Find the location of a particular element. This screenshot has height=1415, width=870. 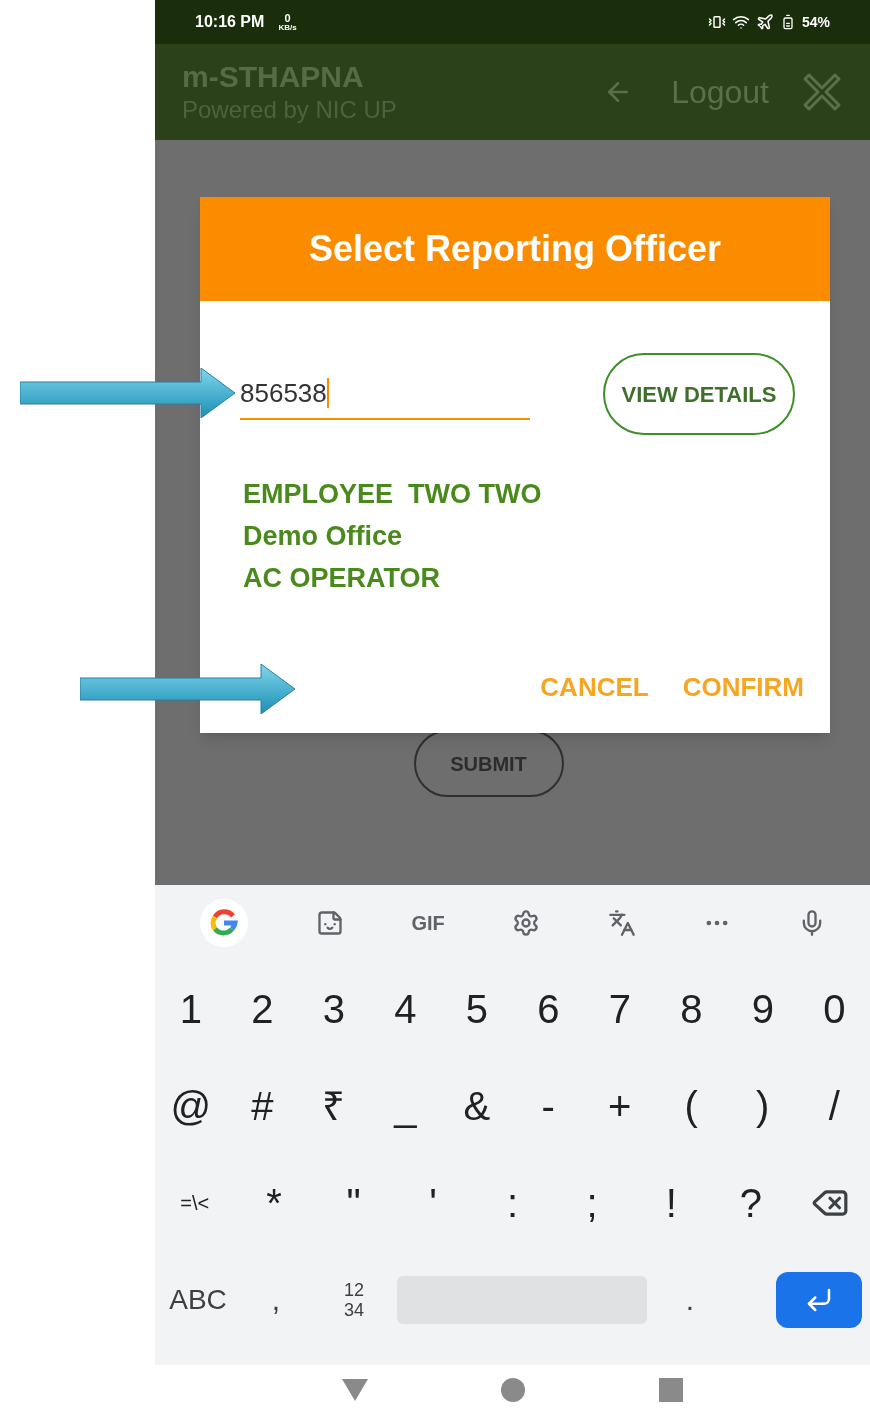

input-field: 856538 is located at coordinates (385, 394).